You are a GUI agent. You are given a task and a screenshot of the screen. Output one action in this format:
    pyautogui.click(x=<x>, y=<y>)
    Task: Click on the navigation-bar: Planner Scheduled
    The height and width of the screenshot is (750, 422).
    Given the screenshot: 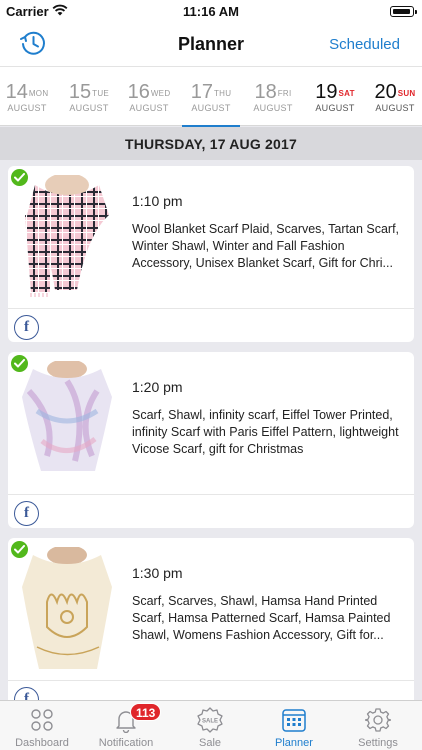 What is the action you would take?
    pyautogui.click(x=211, y=44)
    